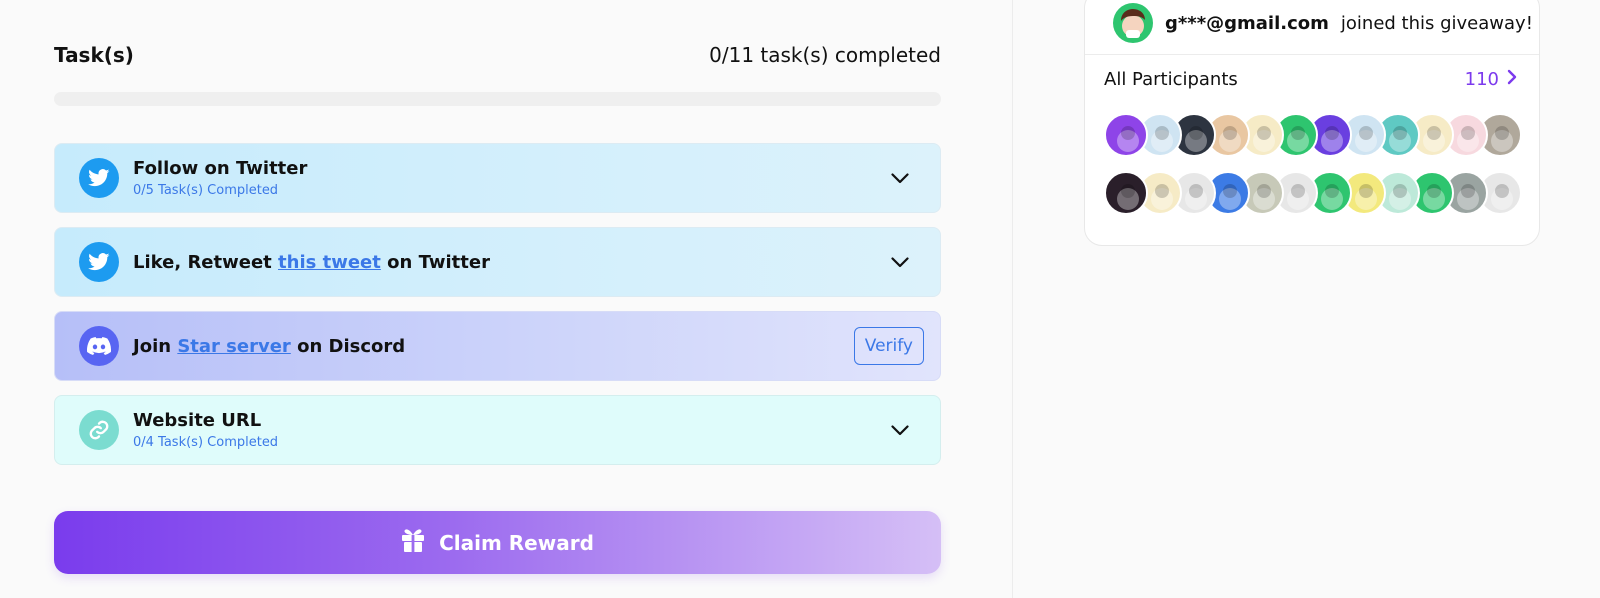 Image resolution: width=1600 pixels, height=598 pixels. What do you see at coordinates (509, 178) in the screenshot?
I see `task-body: Follow on Twitter 0/5 Task(s) Completed` at bounding box center [509, 178].